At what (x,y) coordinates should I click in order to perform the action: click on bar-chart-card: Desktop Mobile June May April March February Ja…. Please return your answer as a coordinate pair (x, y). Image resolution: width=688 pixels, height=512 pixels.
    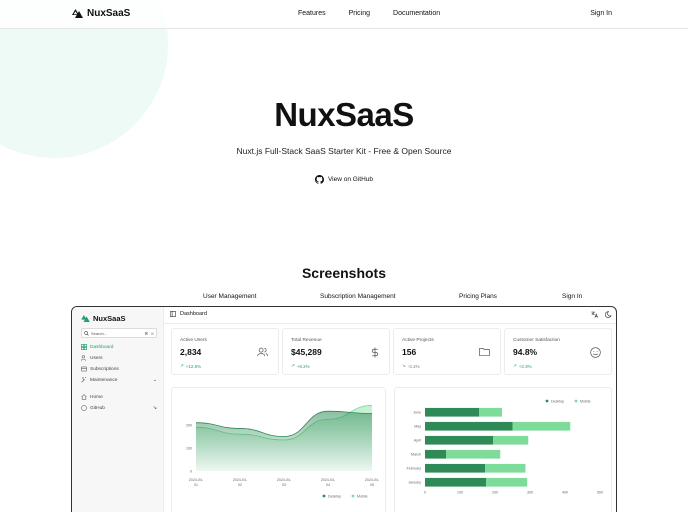
    Looking at the image, I should click on (503, 449).